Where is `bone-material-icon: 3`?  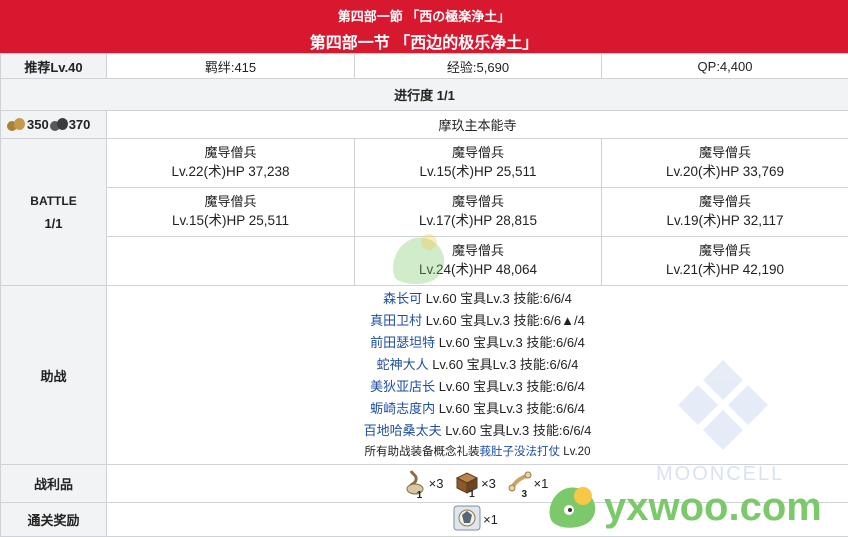 bone-material-icon: 3 is located at coordinates (520, 483).